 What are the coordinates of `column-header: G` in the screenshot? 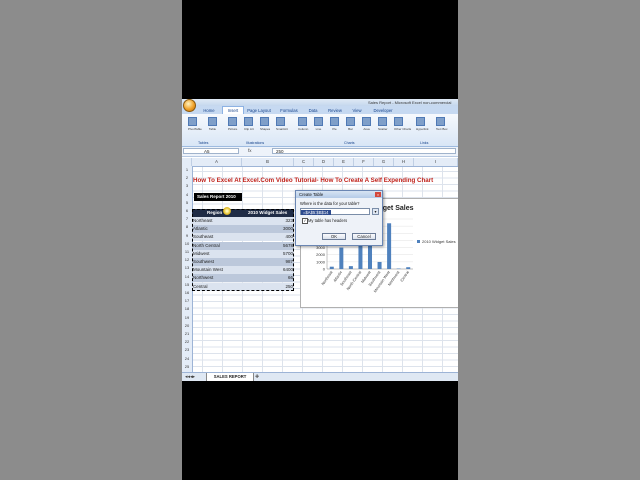 It's located at (384, 162).